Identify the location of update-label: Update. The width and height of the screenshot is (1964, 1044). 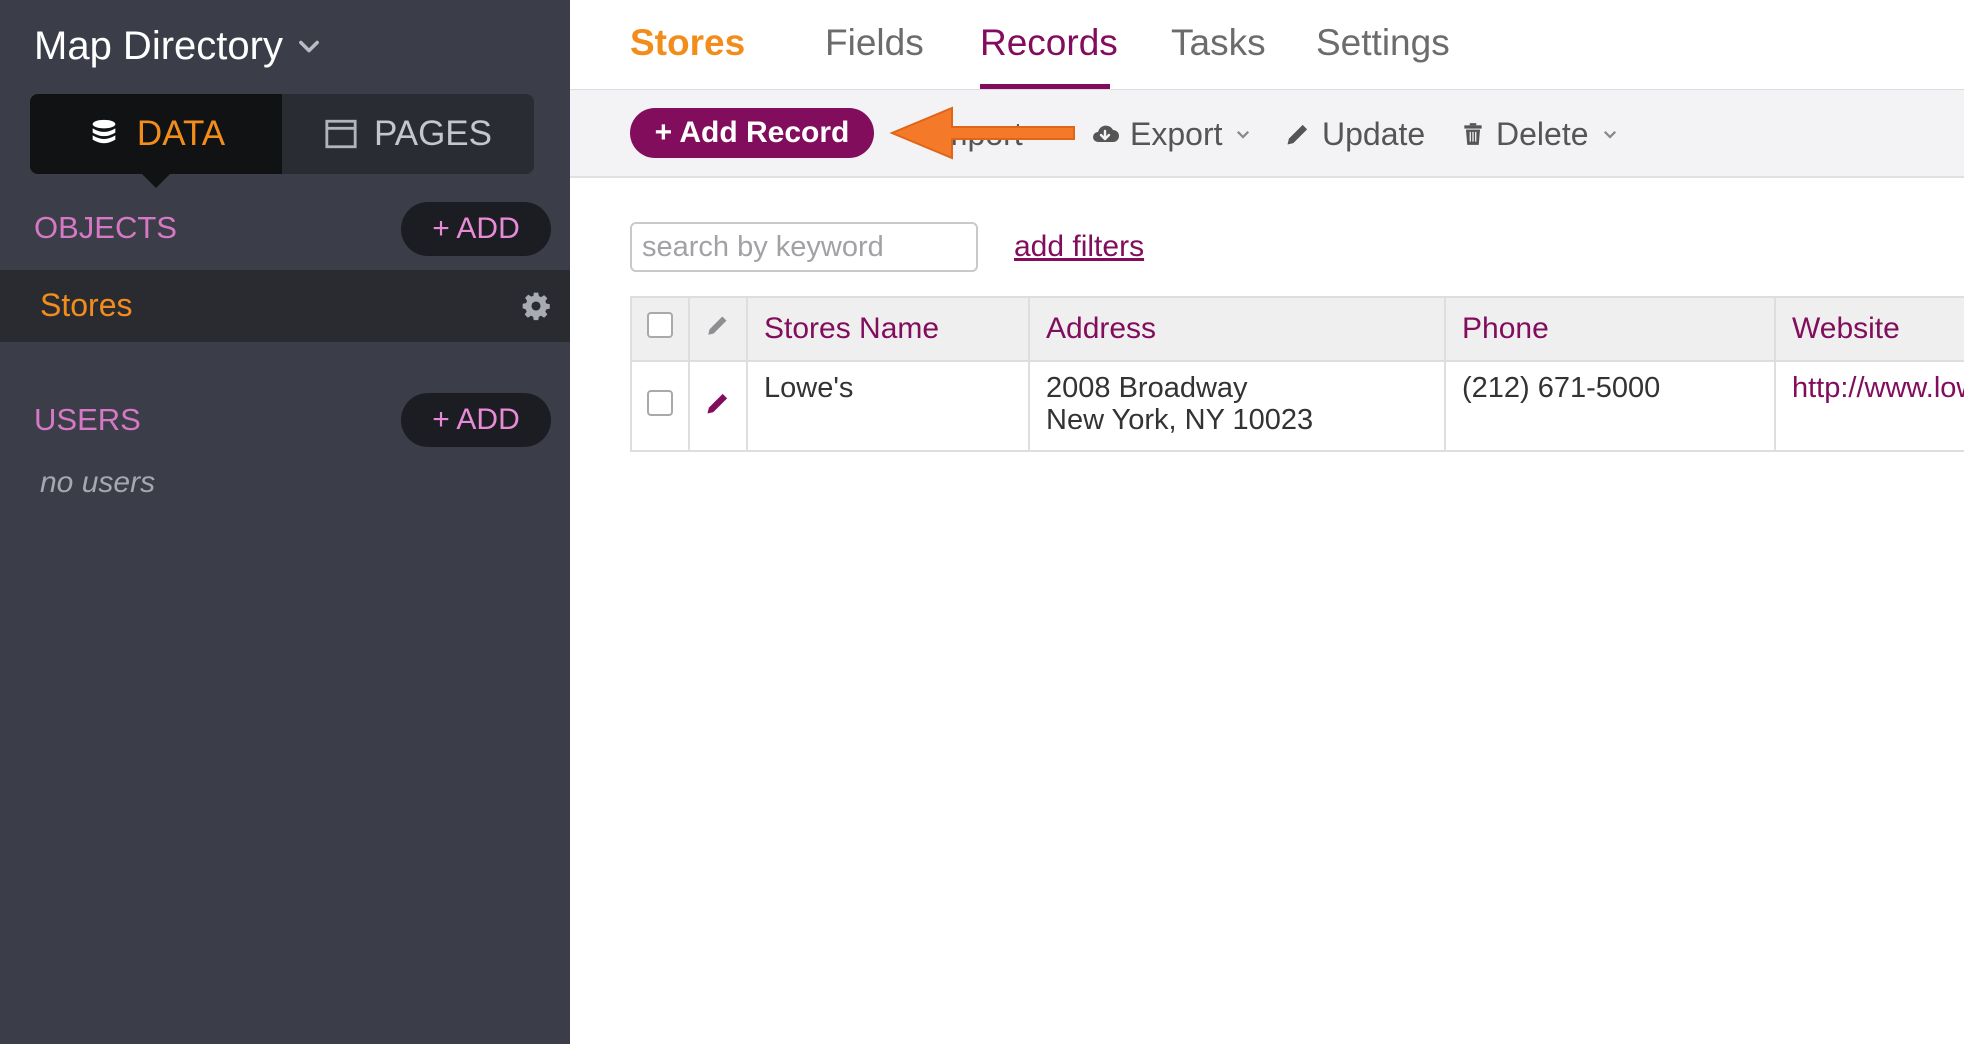
(1374, 133).